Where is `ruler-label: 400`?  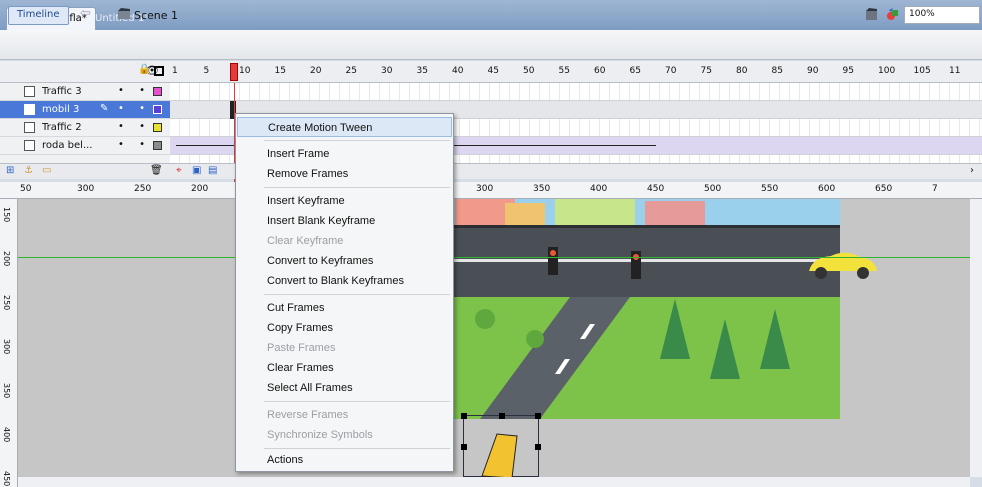
ruler-label: 400 is located at coordinates (599, 189).